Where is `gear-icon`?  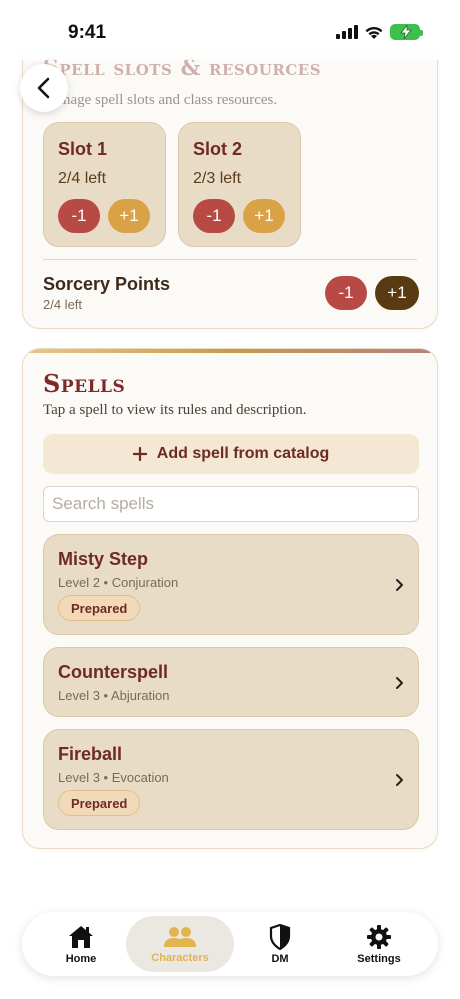
gear-icon is located at coordinates (379, 936).